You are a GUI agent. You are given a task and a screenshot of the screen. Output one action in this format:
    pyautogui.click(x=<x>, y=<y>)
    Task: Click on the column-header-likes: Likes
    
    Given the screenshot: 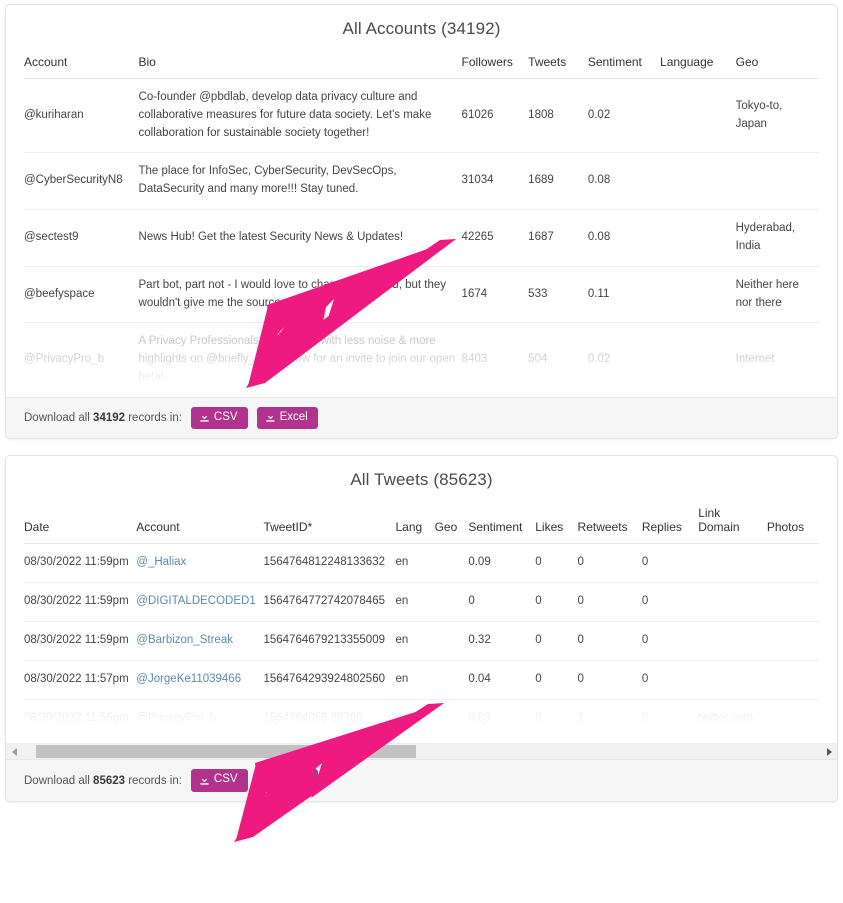 What is the action you would take?
    pyautogui.click(x=556, y=523)
    